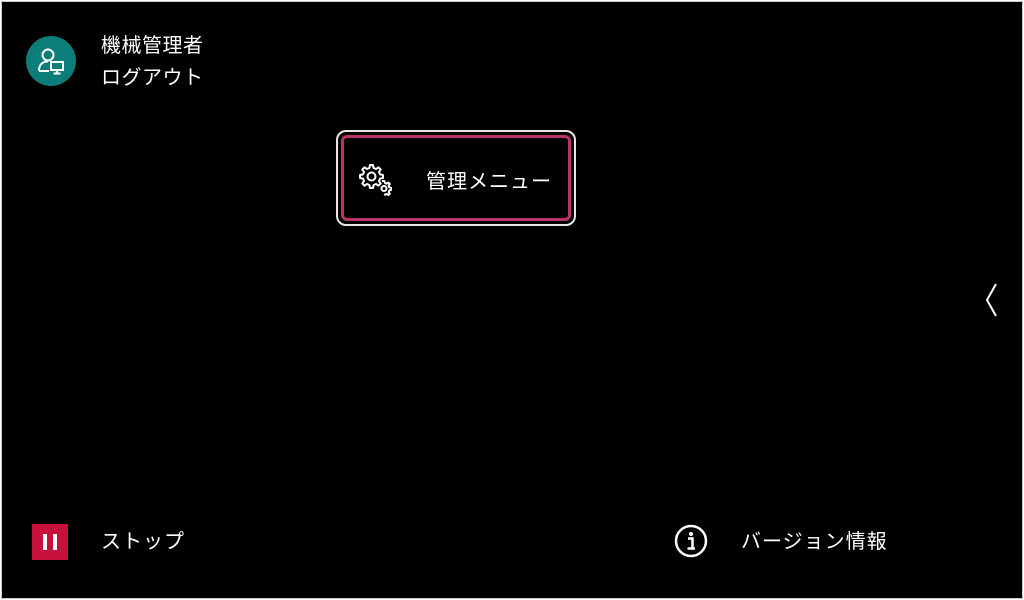  I want to click on admin-menu-label: 管理メニュー, so click(489, 181).